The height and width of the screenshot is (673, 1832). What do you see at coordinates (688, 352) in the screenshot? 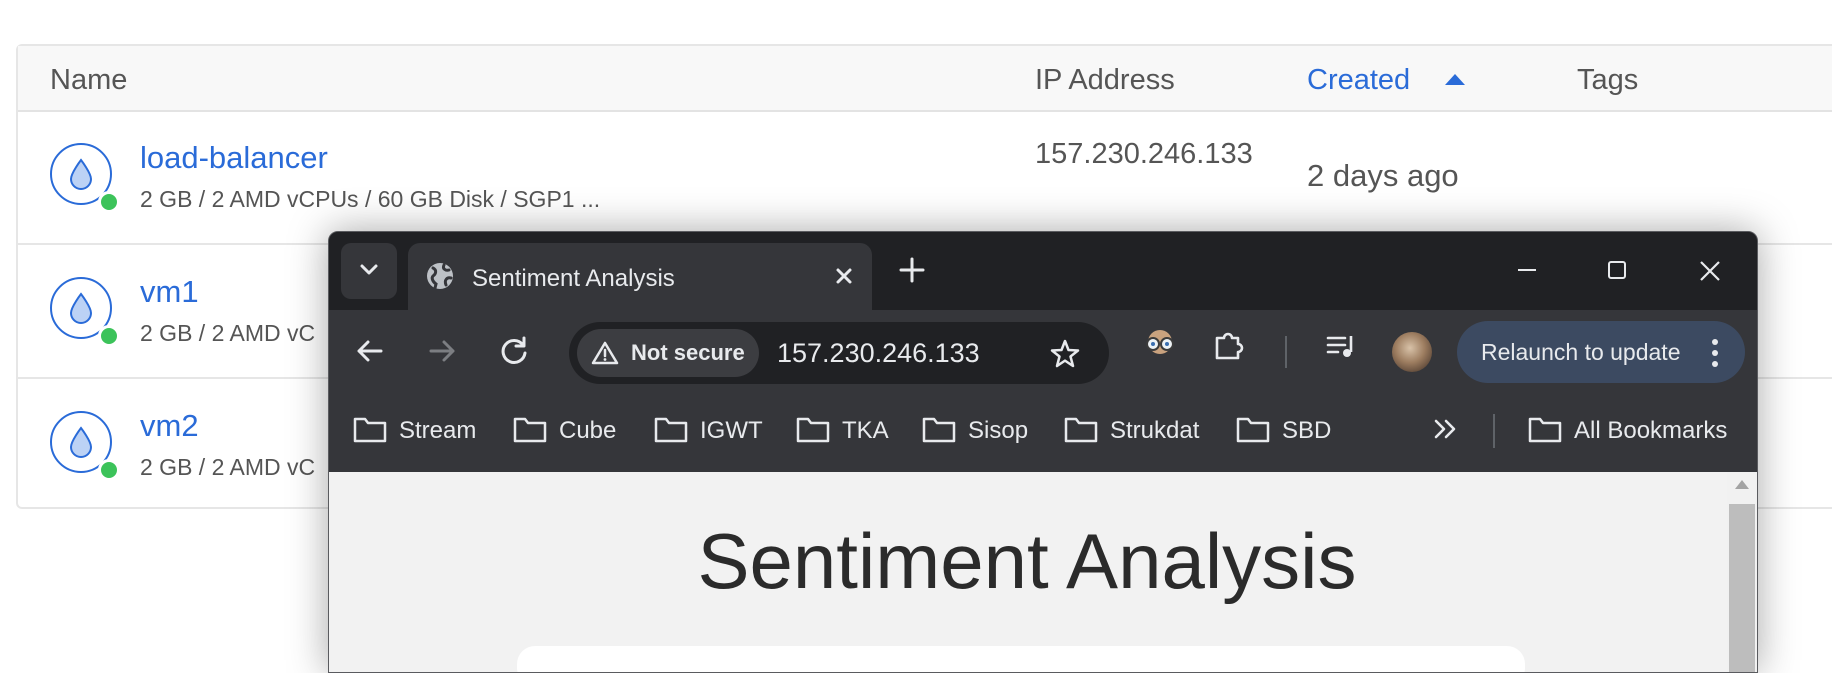
I see `security-label: Not secure` at bounding box center [688, 352].